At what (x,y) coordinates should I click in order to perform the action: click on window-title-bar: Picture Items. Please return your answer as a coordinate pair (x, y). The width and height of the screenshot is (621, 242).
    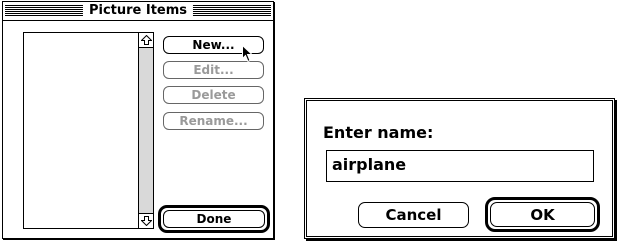
    Looking at the image, I should click on (138, 11).